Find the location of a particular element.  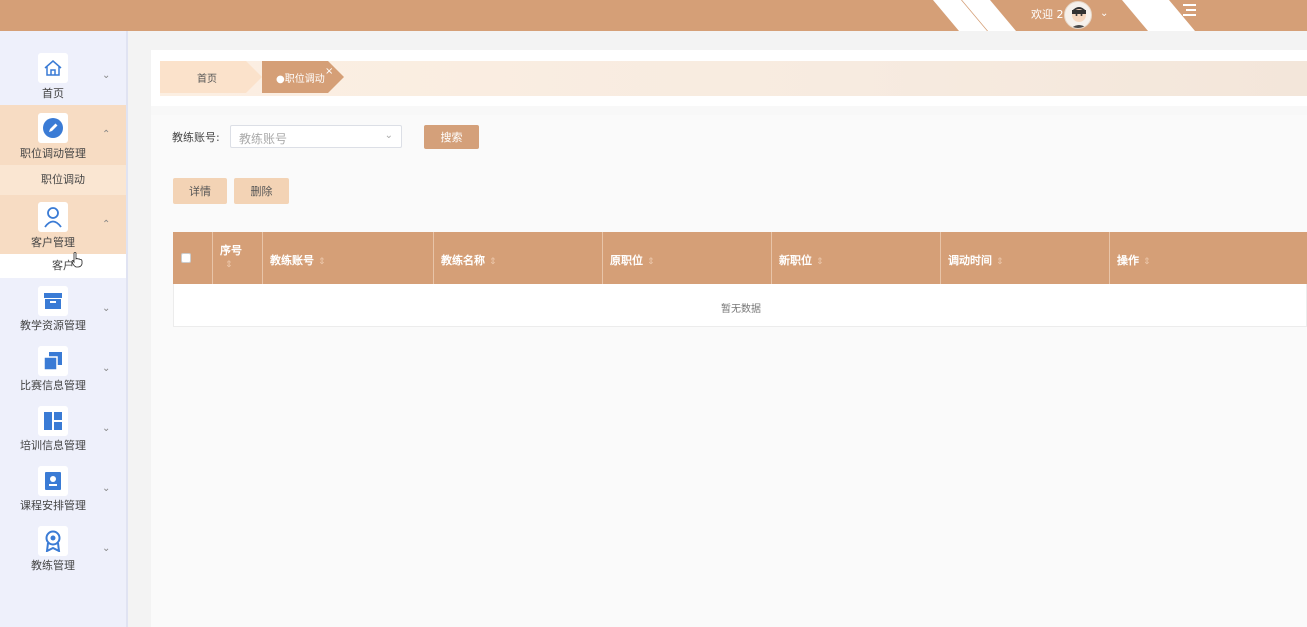

menu-icon is located at coordinates (1192, 12).